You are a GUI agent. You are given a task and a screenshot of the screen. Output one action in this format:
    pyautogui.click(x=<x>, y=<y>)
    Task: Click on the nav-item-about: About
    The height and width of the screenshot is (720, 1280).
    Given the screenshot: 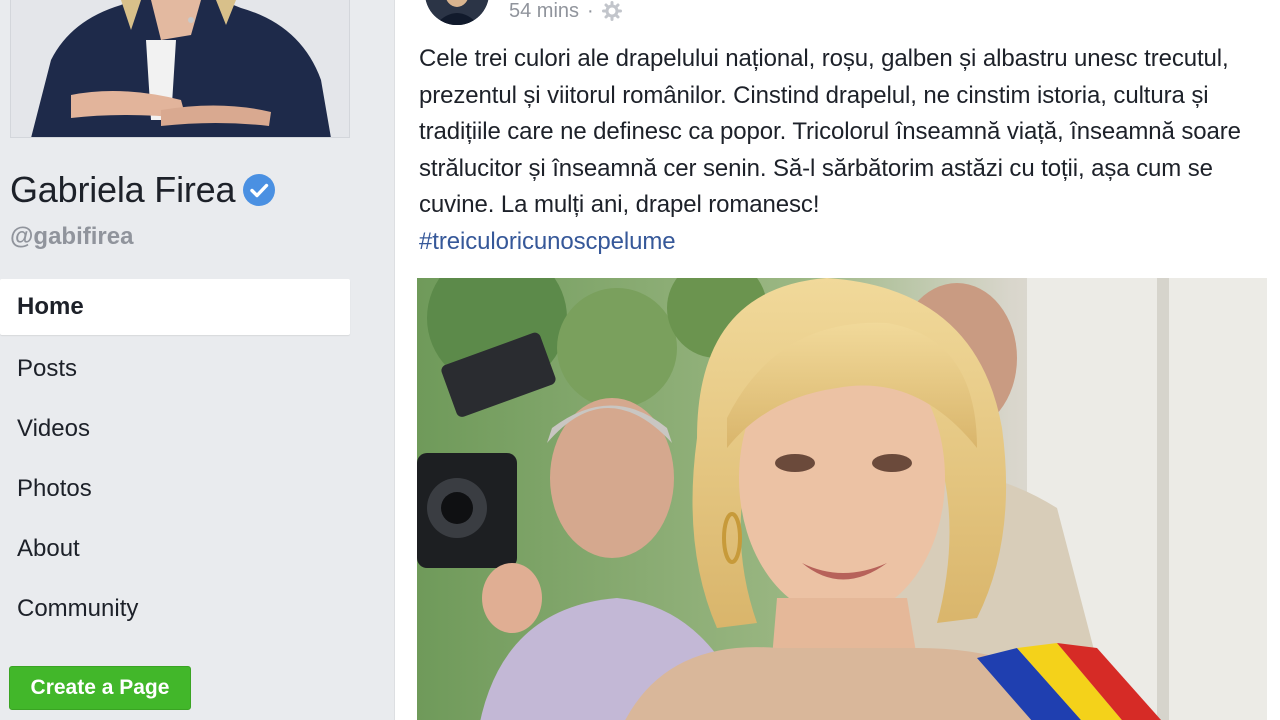 What is the action you would take?
    pyautogui.click(x=175, y=549)
    